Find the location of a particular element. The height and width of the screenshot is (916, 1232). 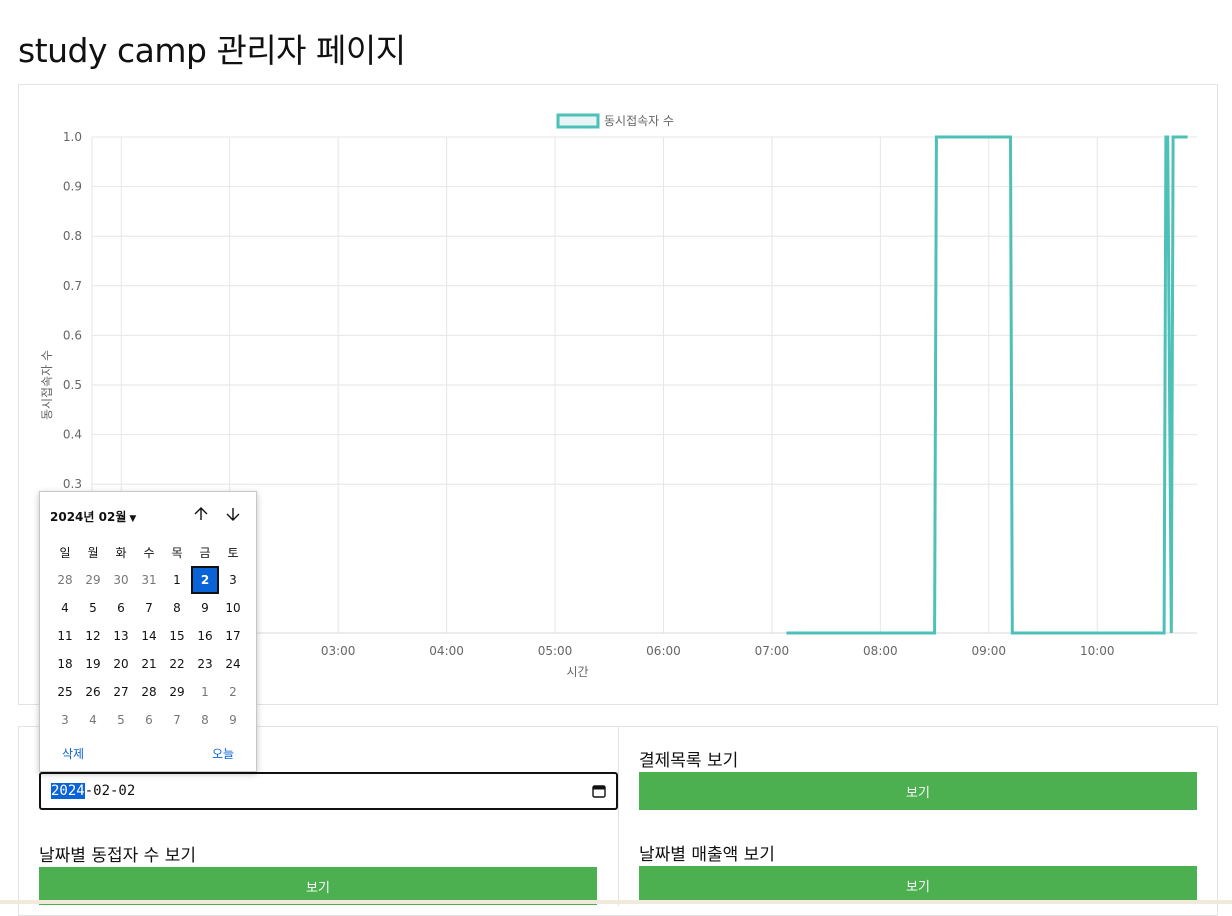

weekday-header: 화 is located at coordinates (121, 552).